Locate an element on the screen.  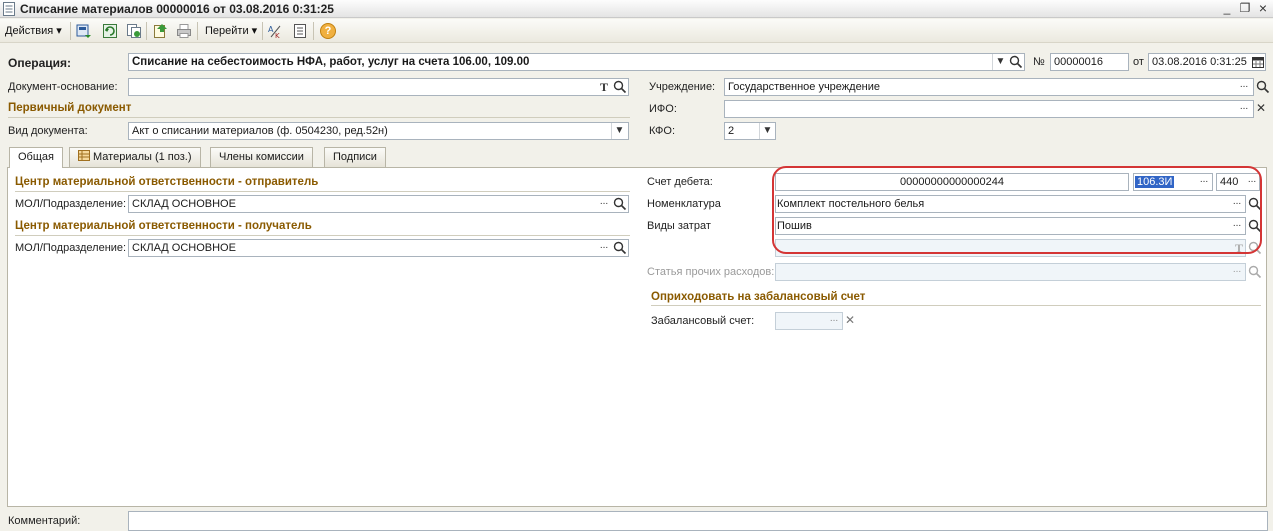
cost-types-label: Виды затрат is located at coordinates (679, 226).